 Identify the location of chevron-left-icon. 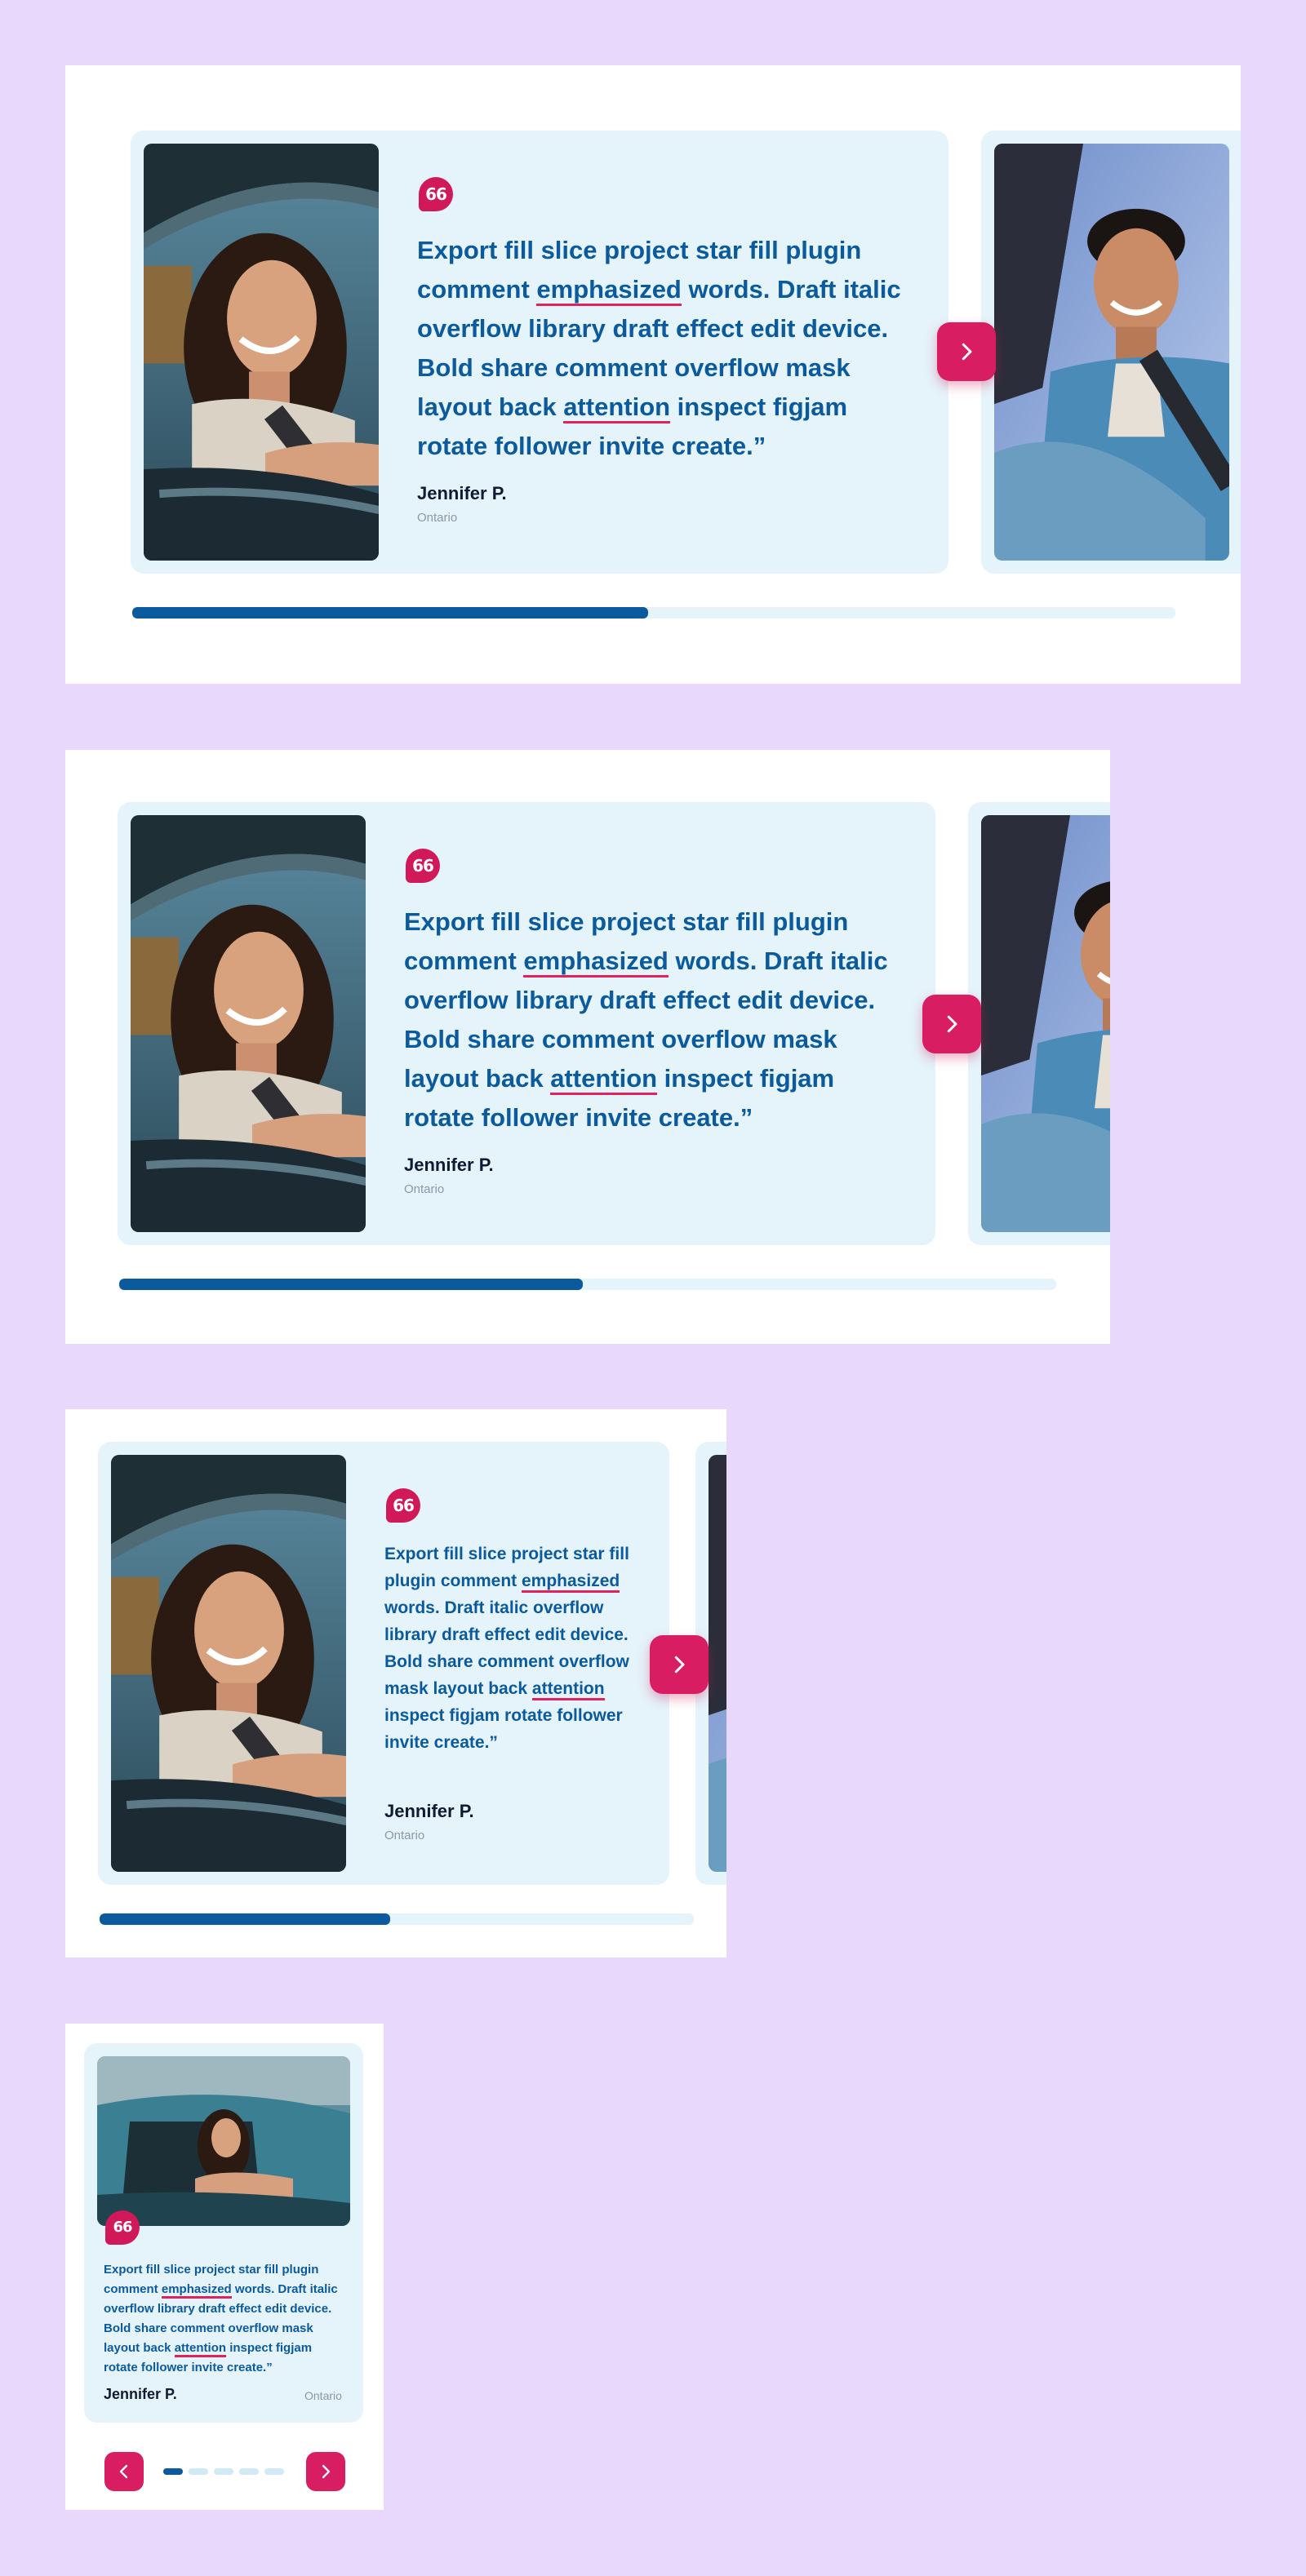
(124, 2471).